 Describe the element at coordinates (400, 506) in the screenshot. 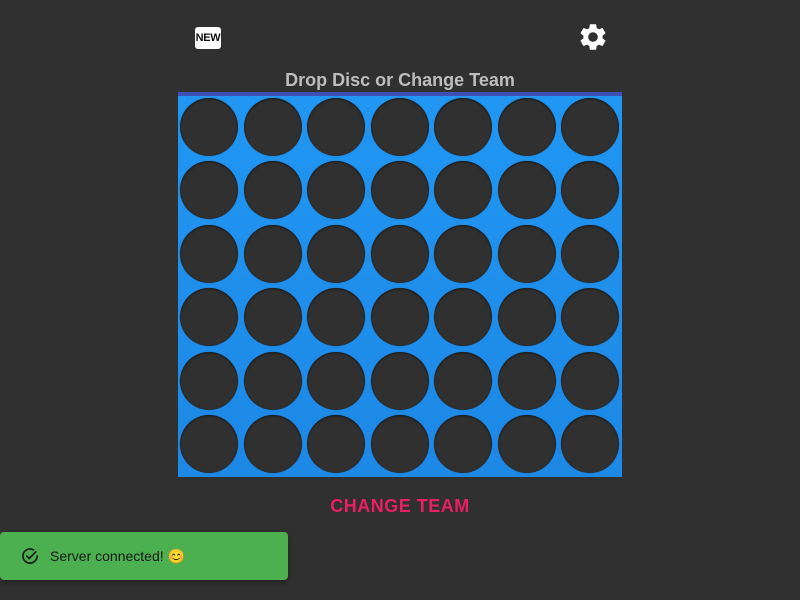

I see `change-team-button: CHANGE TEAM` at that location.